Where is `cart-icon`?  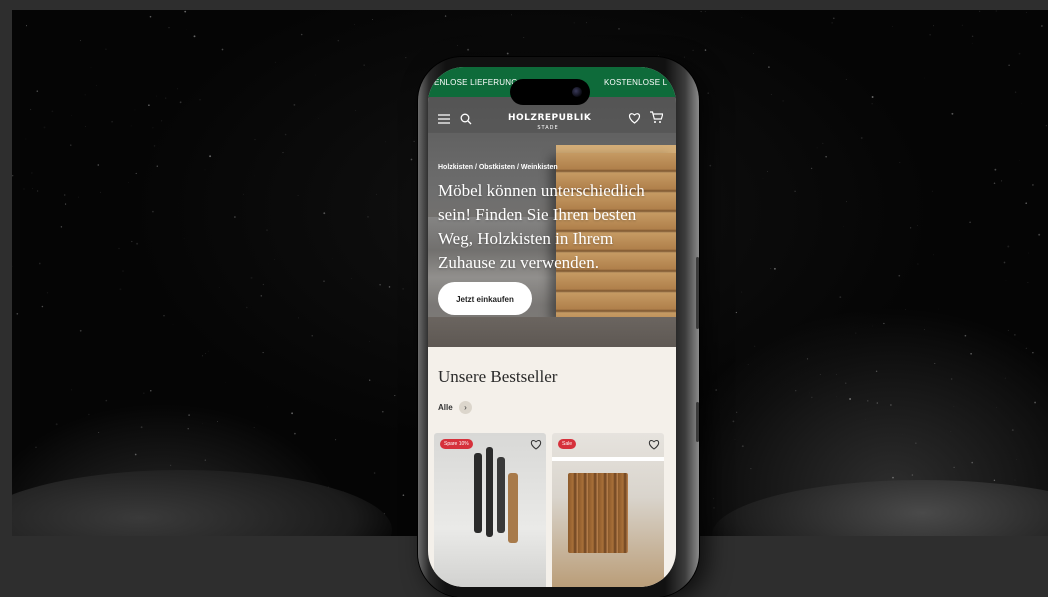 cart-icon is located at coordinates (656, 117).